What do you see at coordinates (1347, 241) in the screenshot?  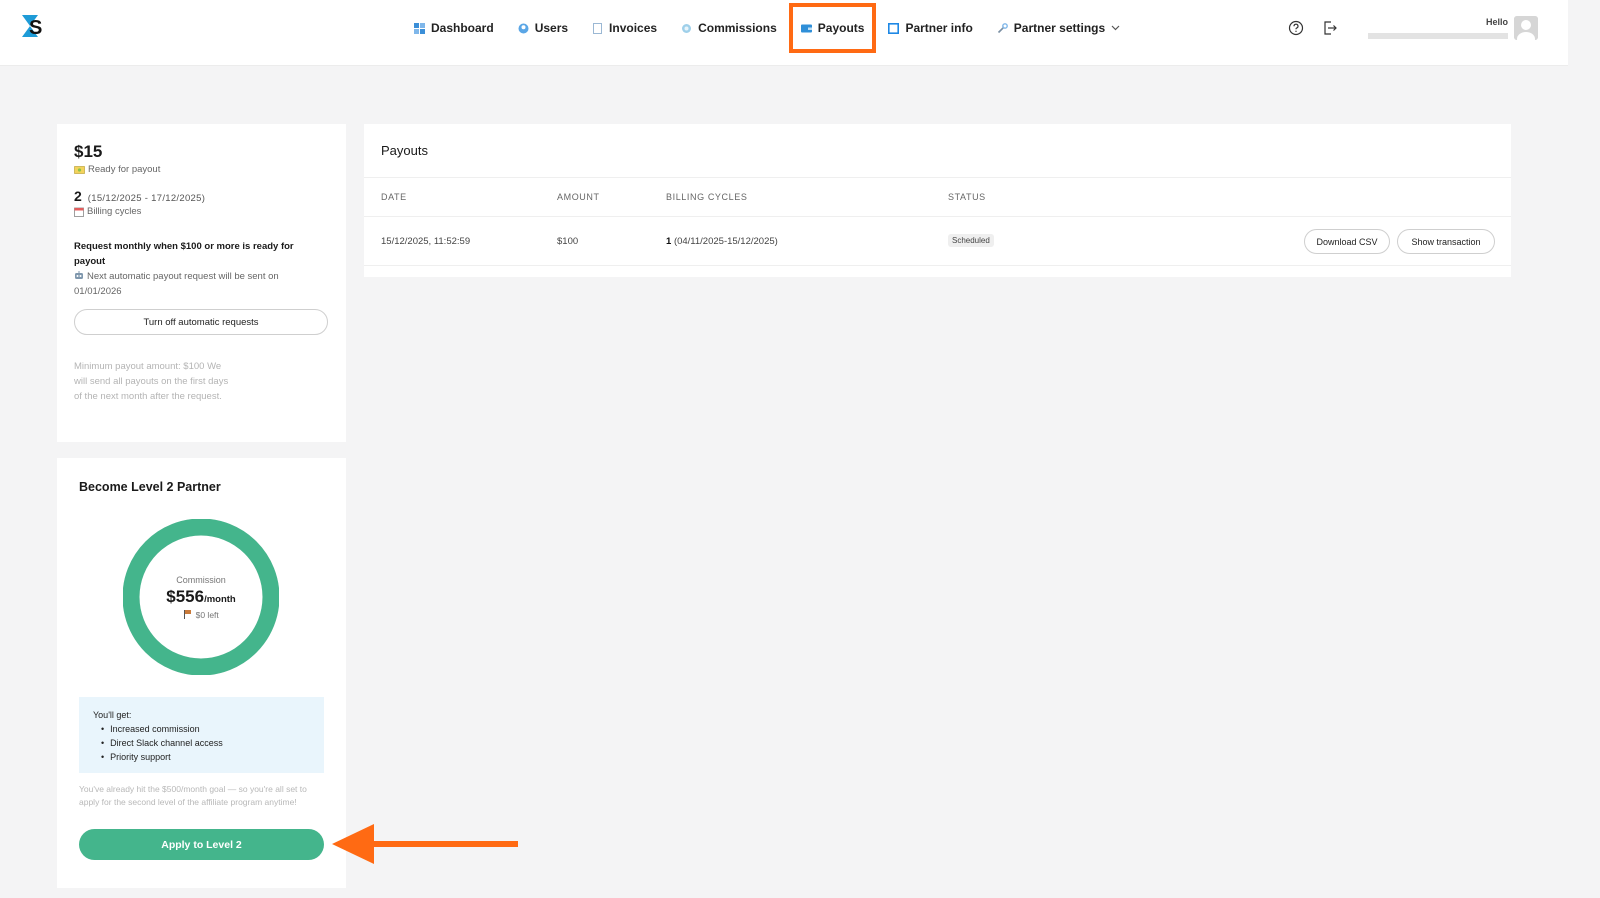 I see `download-csv-button: Download CSV` at bounding box center [1347, 241].